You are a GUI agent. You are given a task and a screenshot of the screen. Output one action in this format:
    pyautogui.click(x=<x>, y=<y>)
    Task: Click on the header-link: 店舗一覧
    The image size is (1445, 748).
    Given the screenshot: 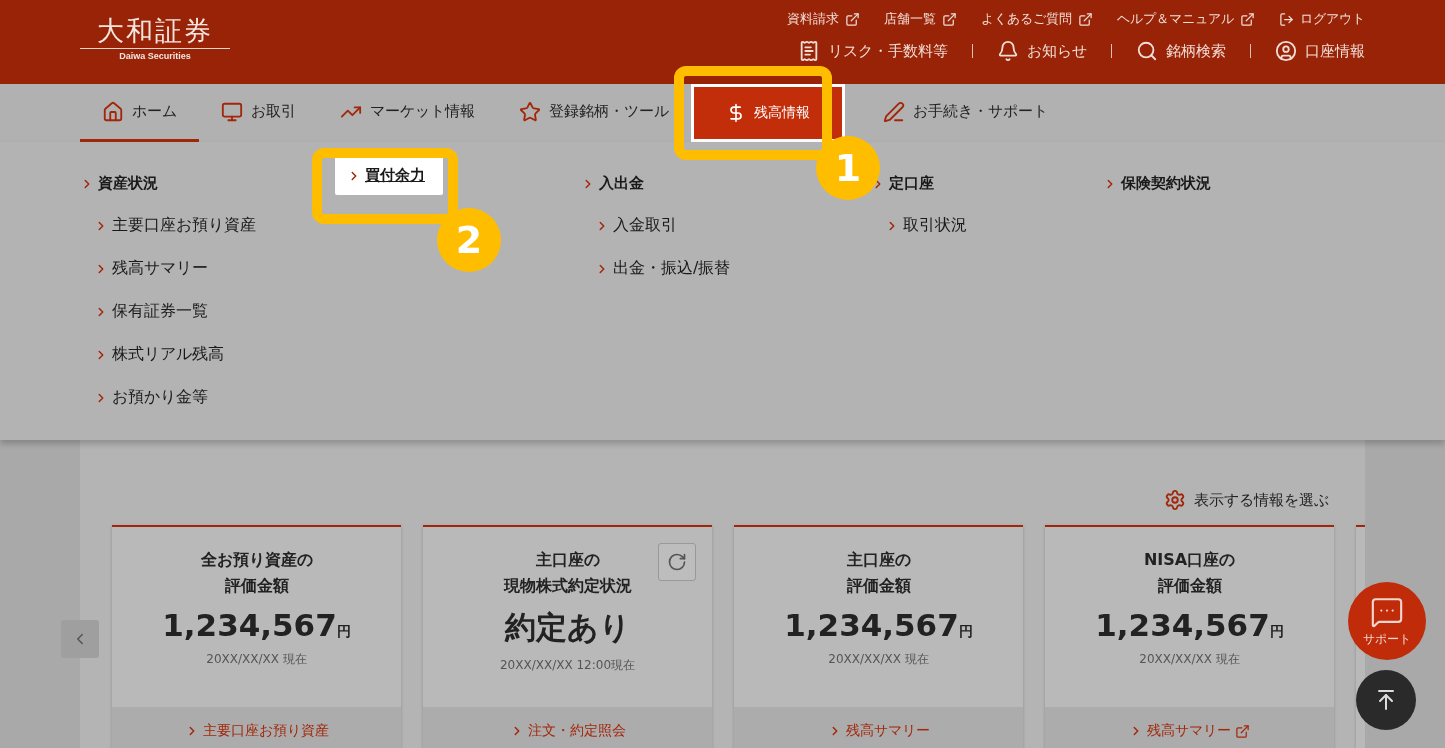 What is the action you would take?
    pyautogui.click(x=920, y=19)
    